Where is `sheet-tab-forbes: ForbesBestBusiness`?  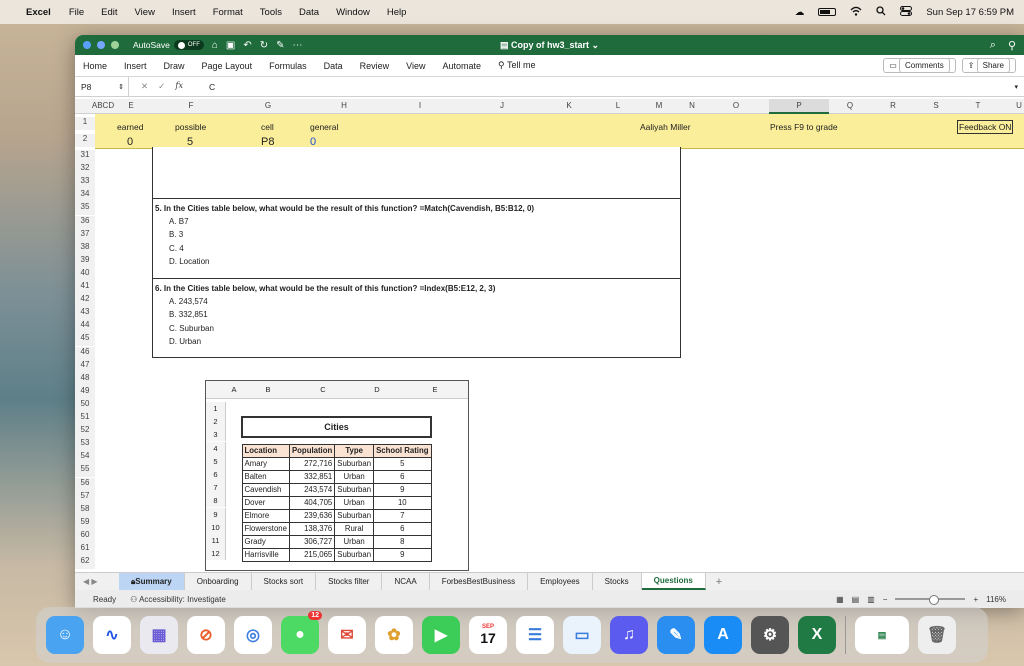
sheet-tab-forbes: ForbesBestBusiness is located at coordinates (479, 581).